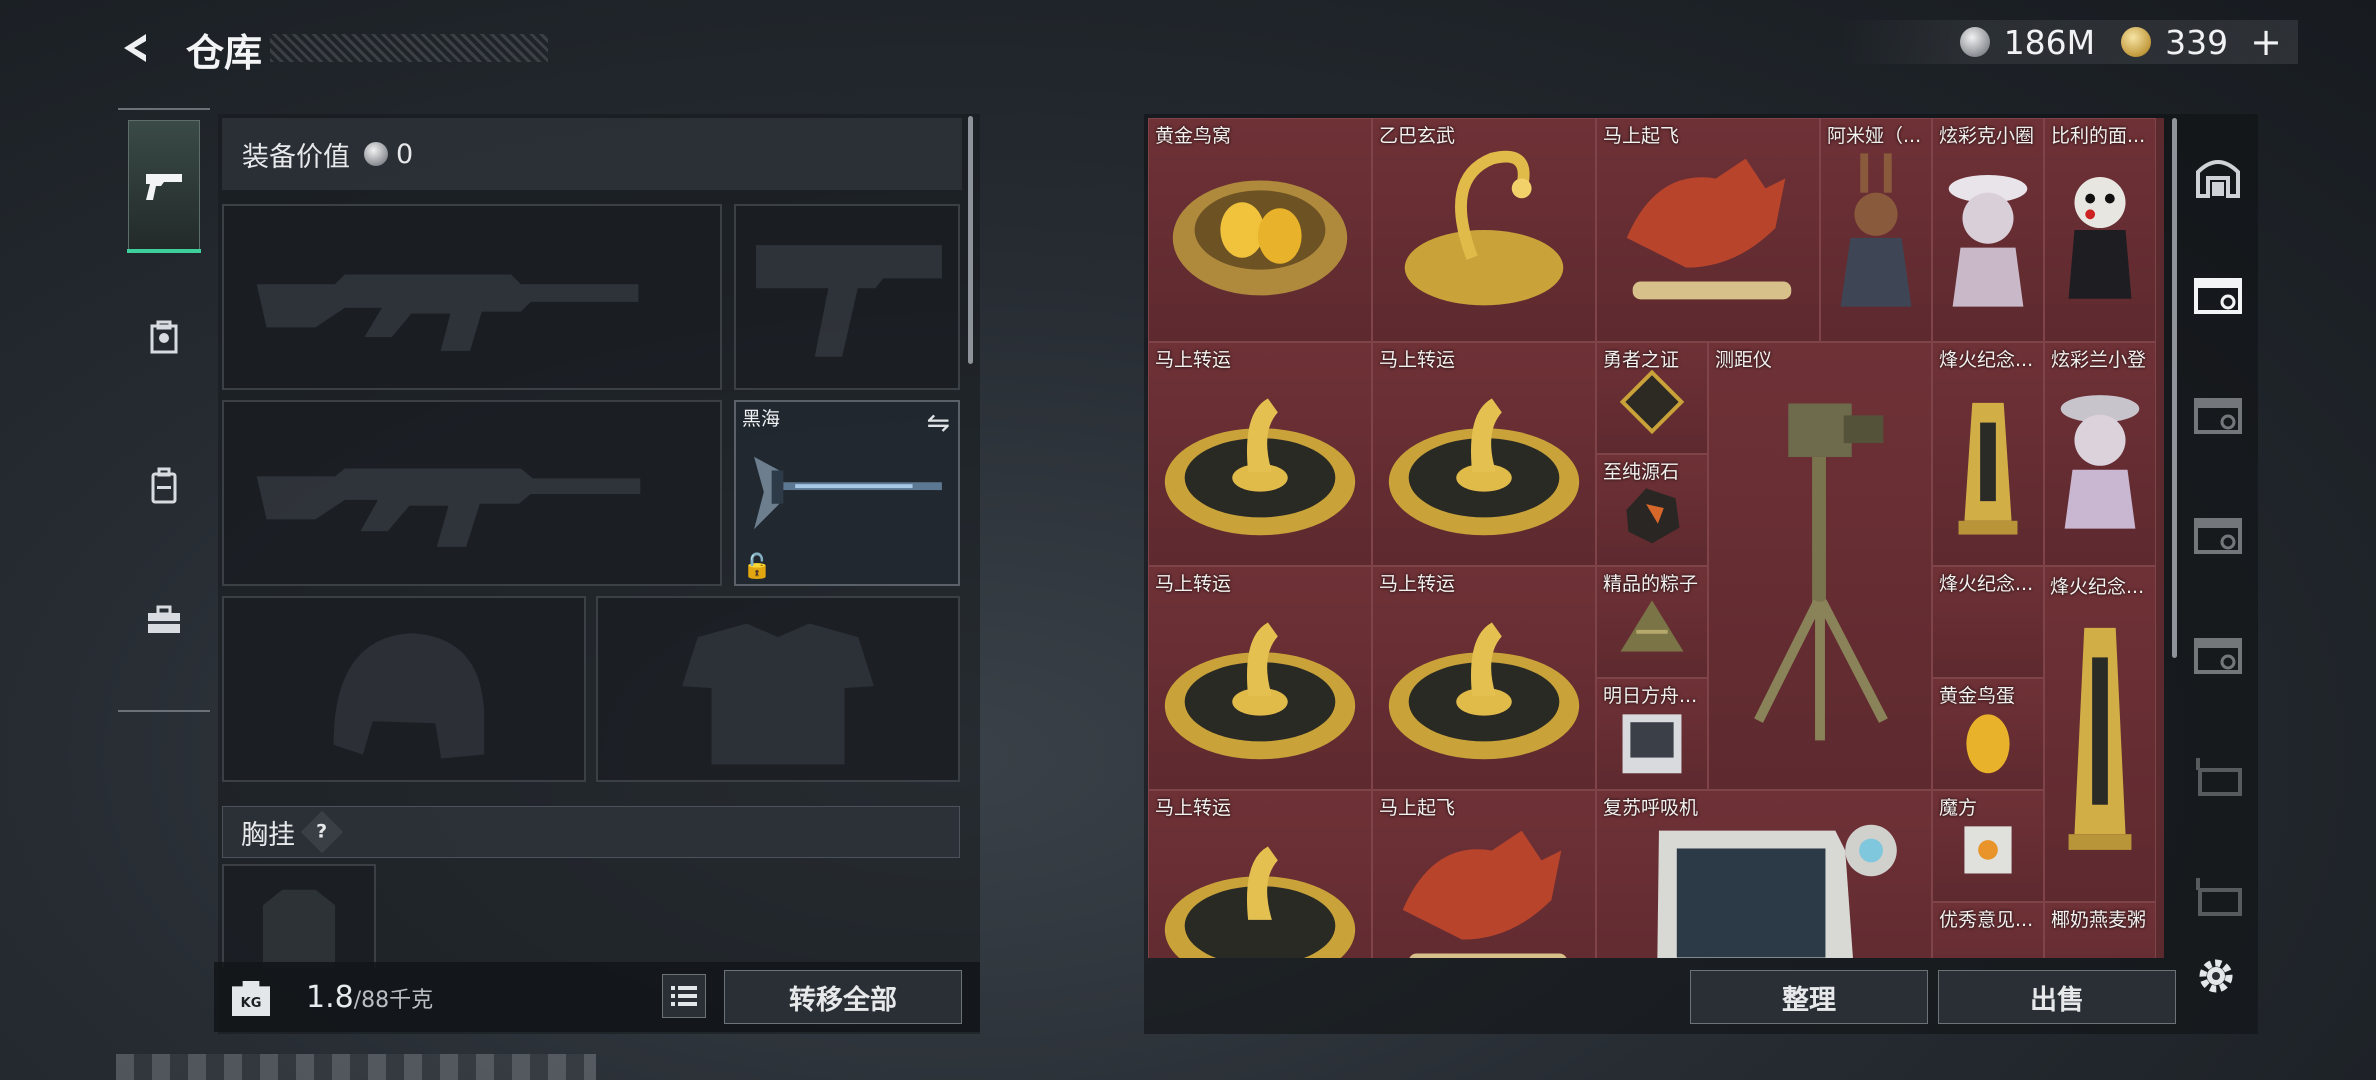 Image resolution: width=2376 pixels, height=1080 pixels. What do you see at coordinates (1651, 808) in the screenshot?
I see `item-name: 复苏呼吸机` at bounding box center [1651, 808].